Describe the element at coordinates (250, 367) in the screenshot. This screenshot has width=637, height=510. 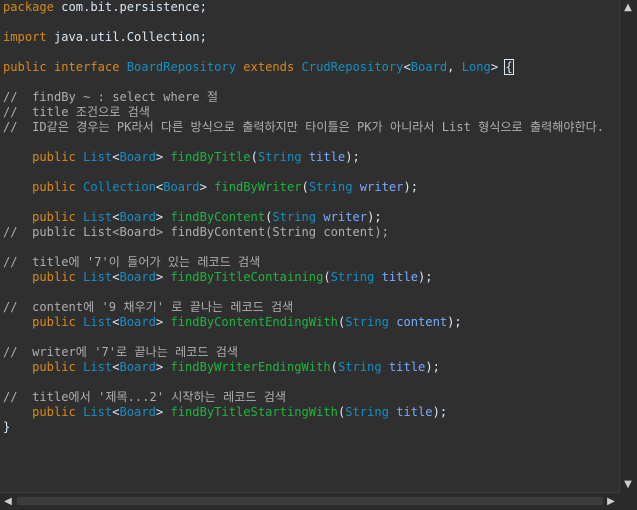
I see `method-token: findByWriterEndingWith` at that location.